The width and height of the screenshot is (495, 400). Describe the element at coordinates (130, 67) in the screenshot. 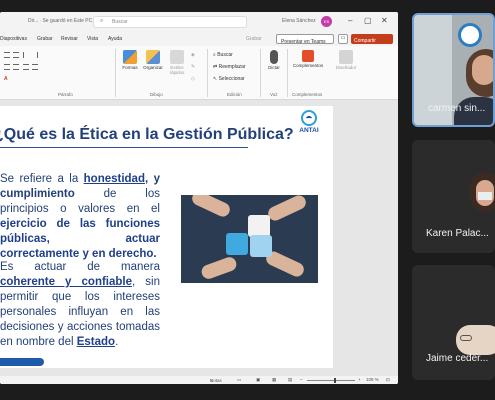

I see `shapes-label: Formas` at that location.